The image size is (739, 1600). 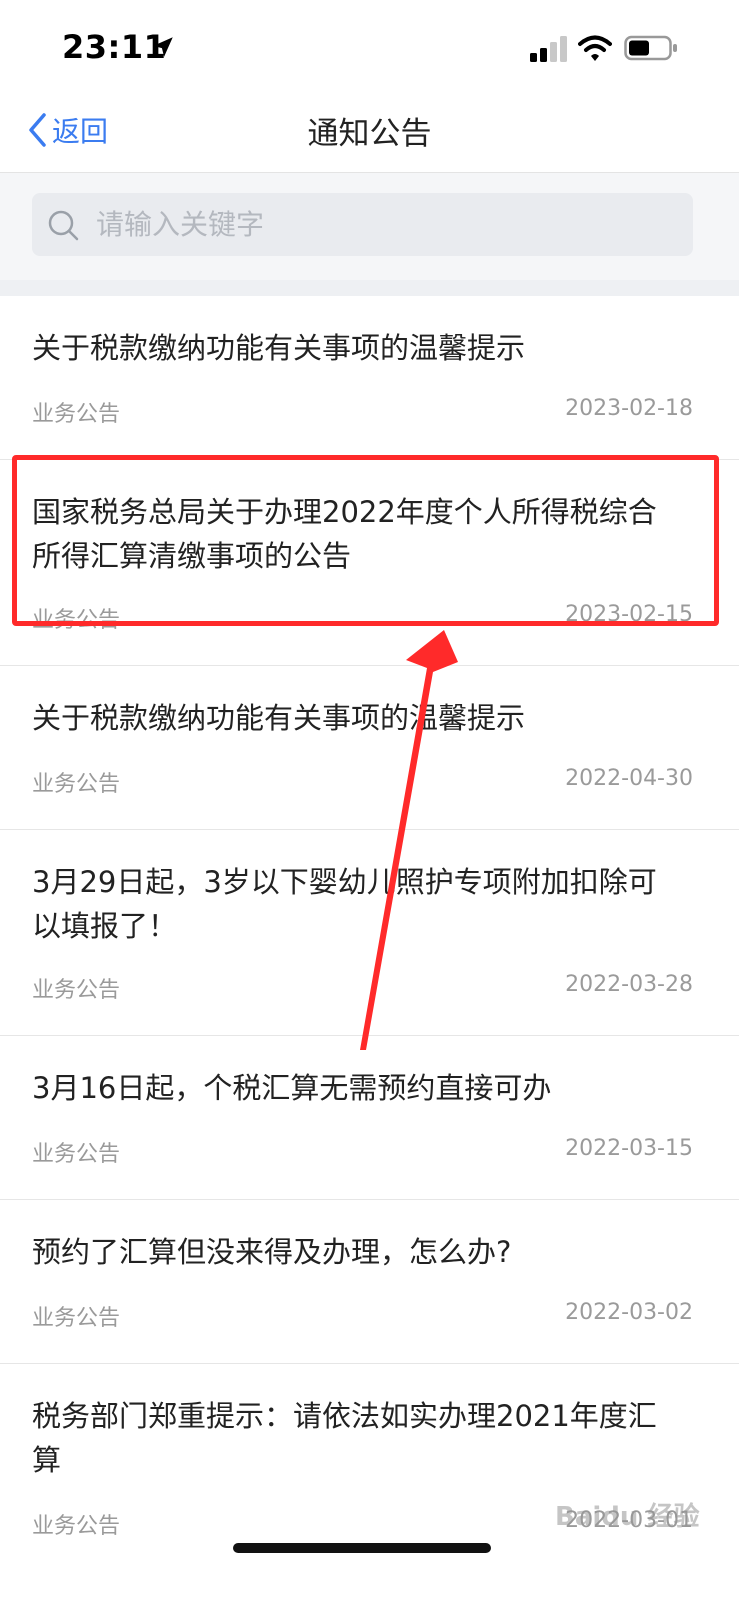 I want to click on list-item: 税务部门郑重提示：请依法如实办理2021年度汇算 业务公告 2022-03-01, so click(x=369, y=1482).